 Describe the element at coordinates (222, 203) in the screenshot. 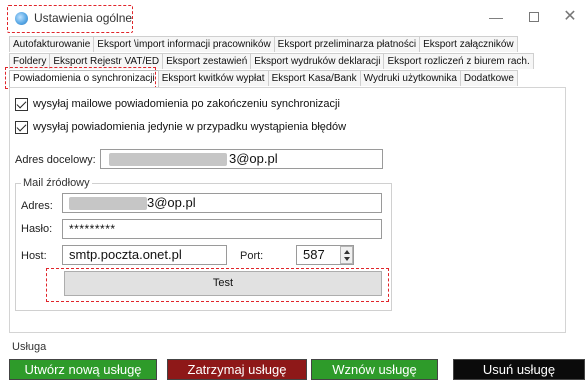

I see `source-address-input: 3@op.pl` at that location.